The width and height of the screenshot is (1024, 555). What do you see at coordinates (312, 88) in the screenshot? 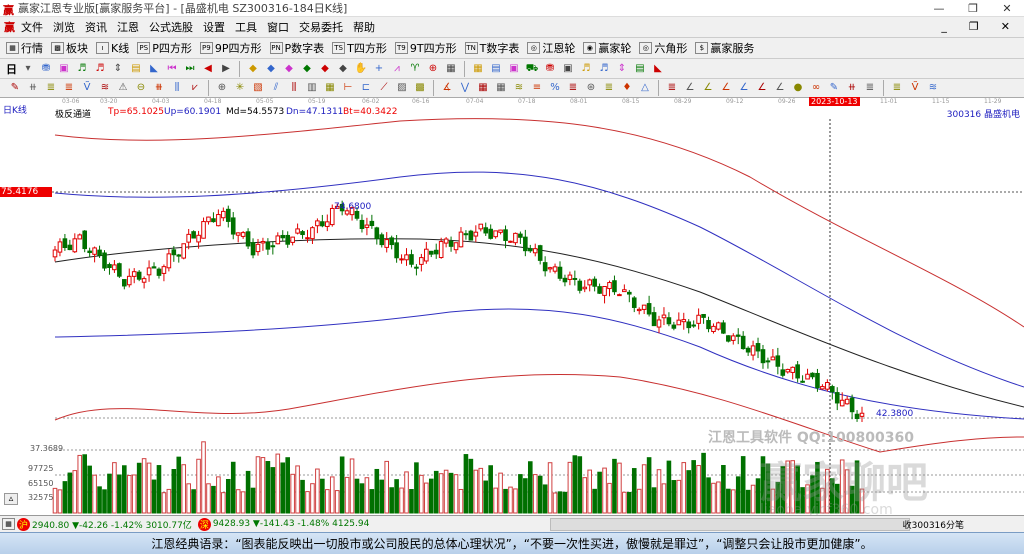
I see `tool-icon: ▥` at bounding box center [312, 88].